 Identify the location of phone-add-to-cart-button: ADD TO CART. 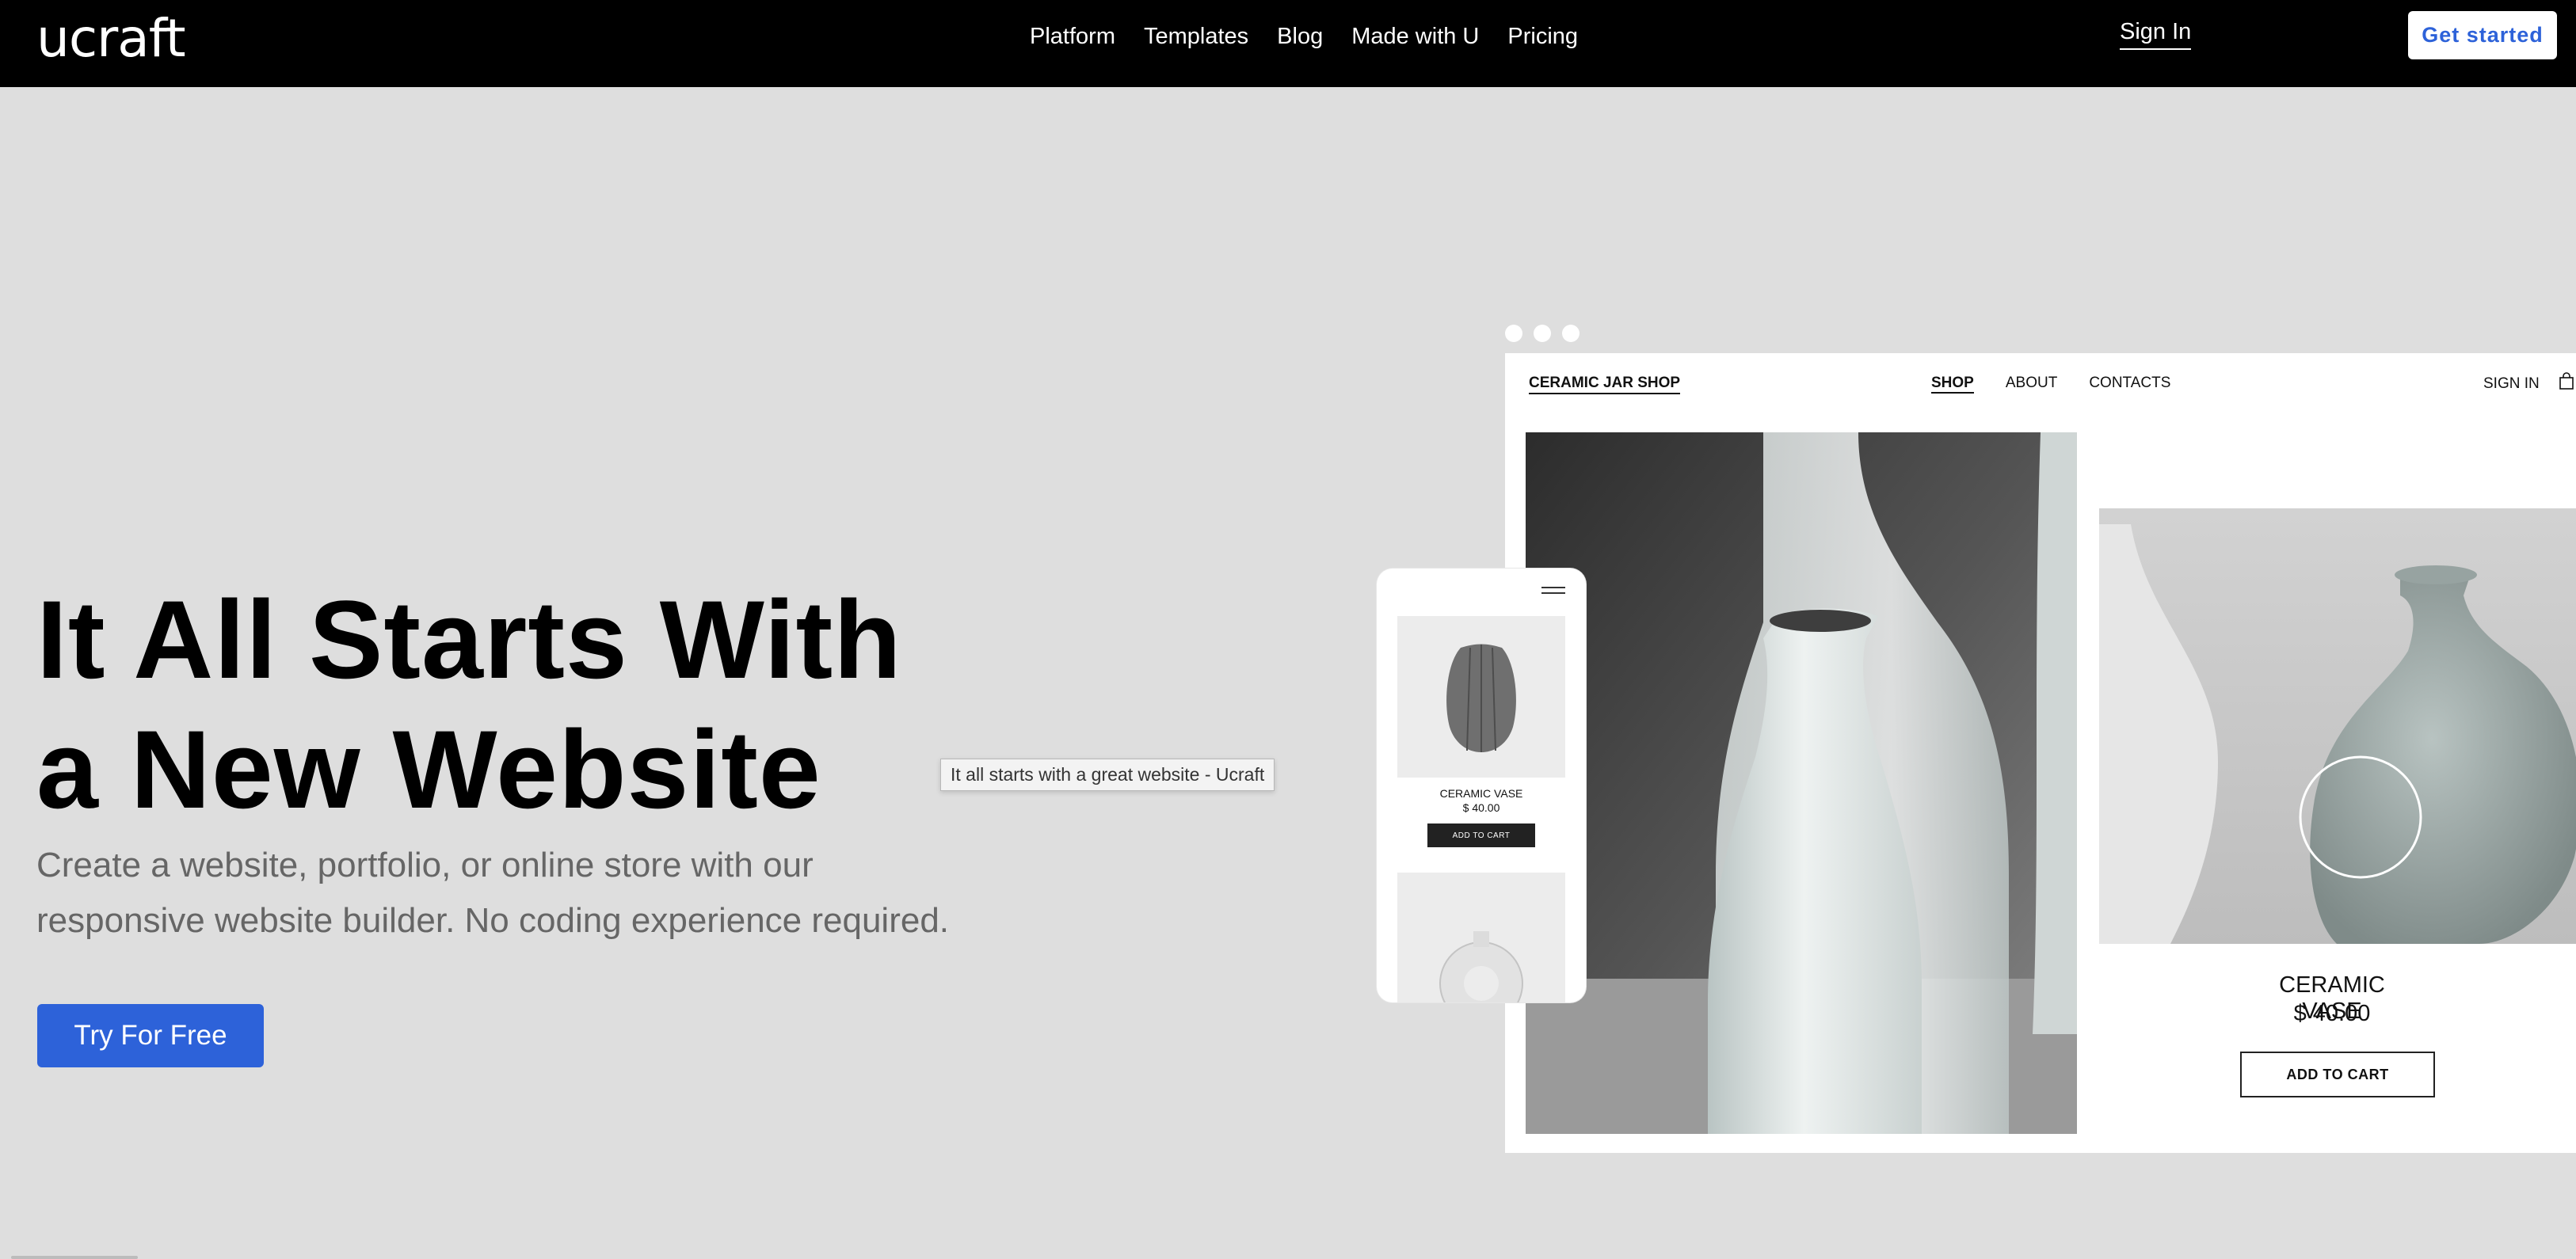
(1481, 835).